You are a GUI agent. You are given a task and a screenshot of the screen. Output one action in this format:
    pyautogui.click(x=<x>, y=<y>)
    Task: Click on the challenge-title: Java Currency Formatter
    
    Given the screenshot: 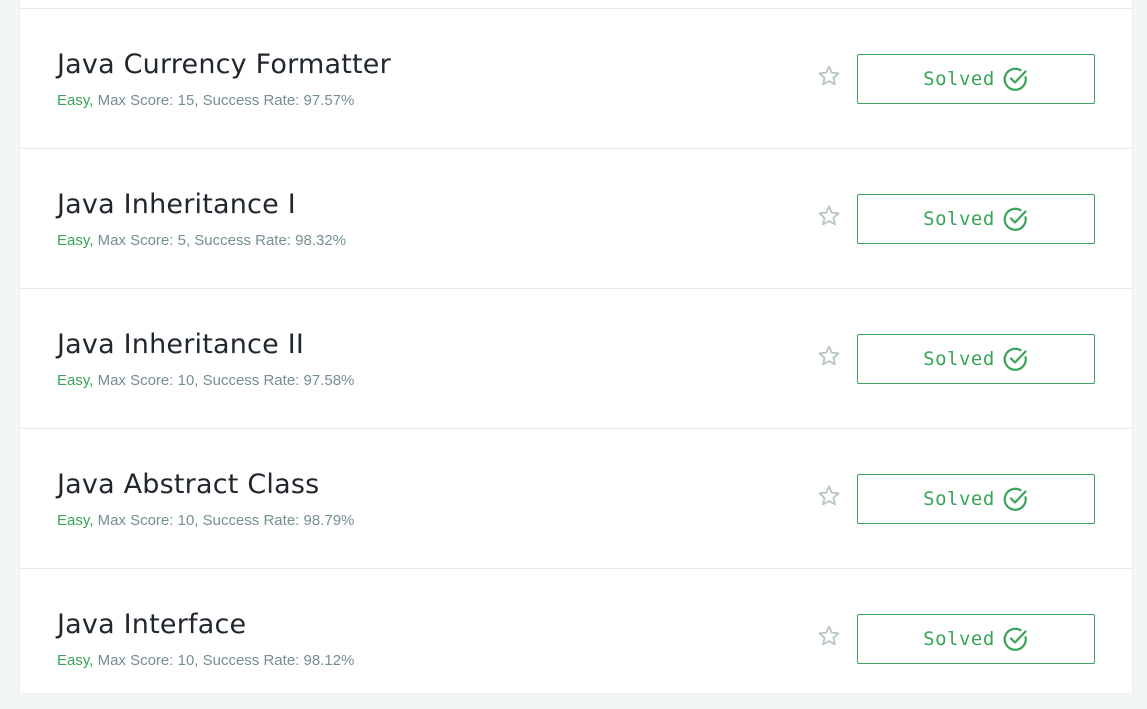 What is the action you would take?
    pyautogui.click(x=224, y=64)
    